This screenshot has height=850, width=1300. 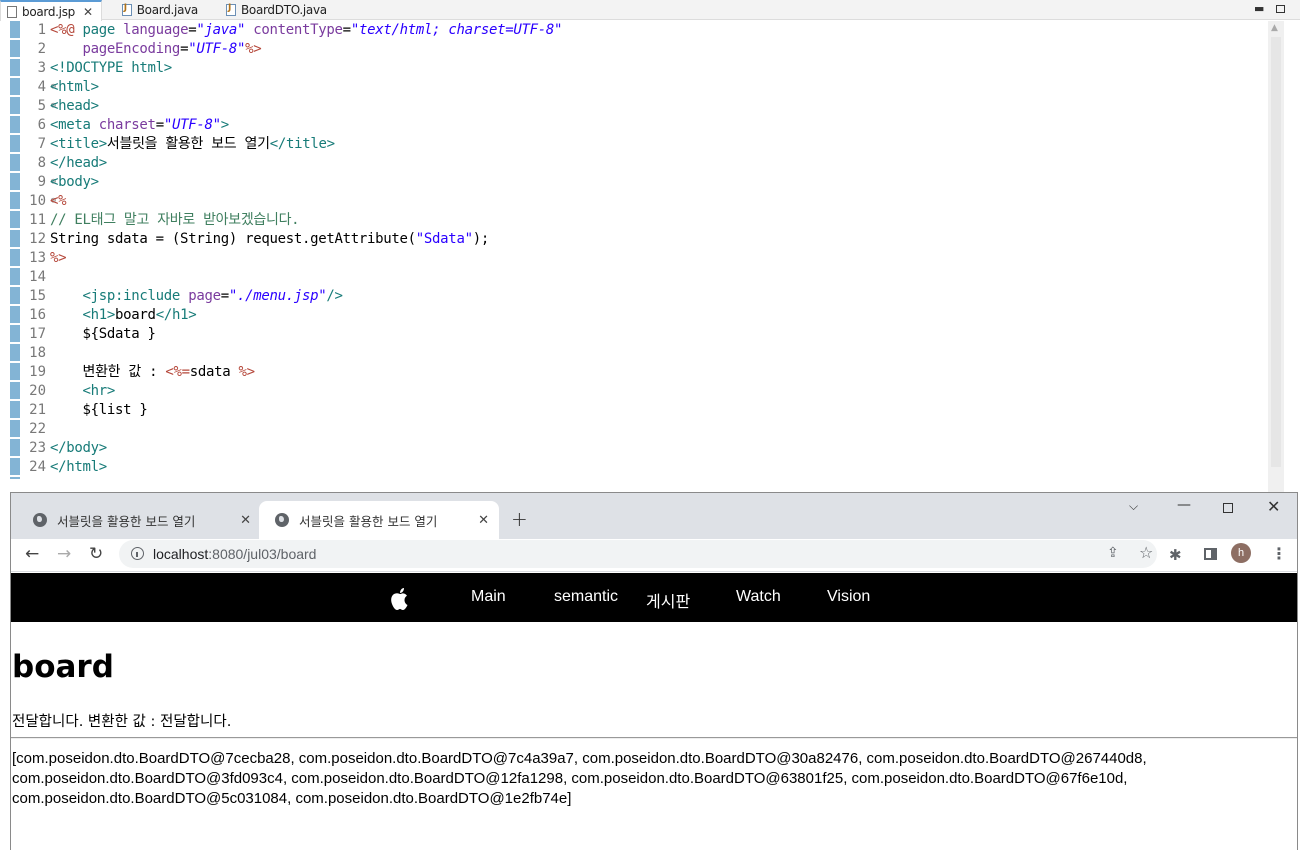 What do you see at coordinates (1259, 8) in the screenshot?
I see `minimize-icon: ▬` at bounding box center [1259, 8].